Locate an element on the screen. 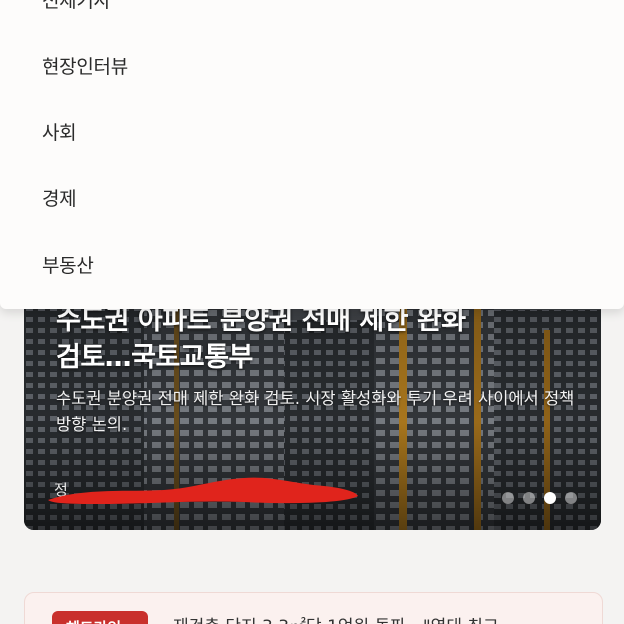 The height and width of the screenshot is (624, 624). hero-headline-line2: 검토…국토교통부 is located at coordinates (154, 357).